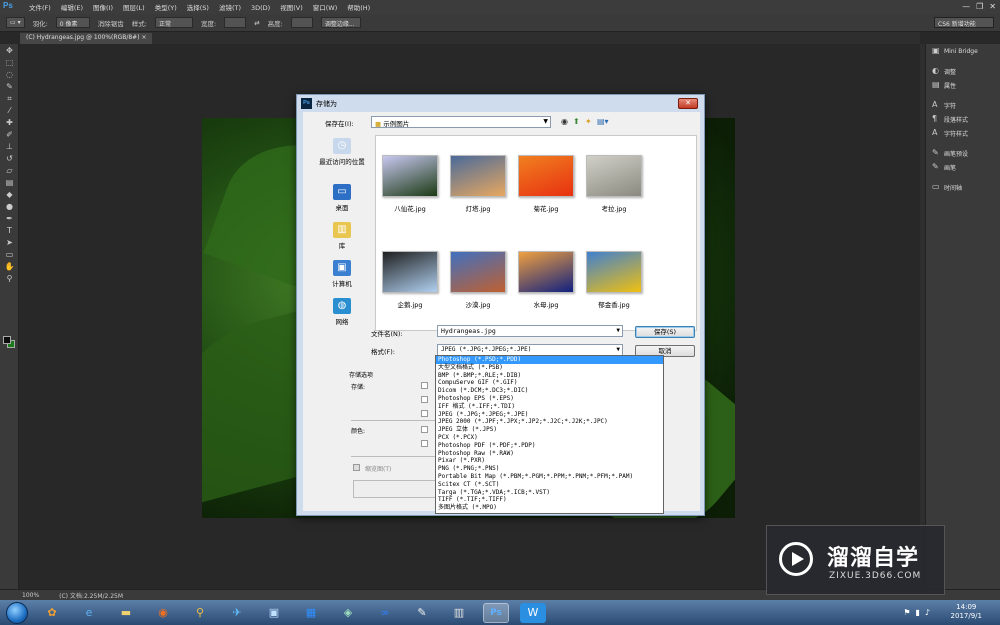 This screenshot has width=1000, height=625. I want to click on format-option: Targa (*.TGA;*.VDA;*.ICB;*.VST), so click(549, 493).